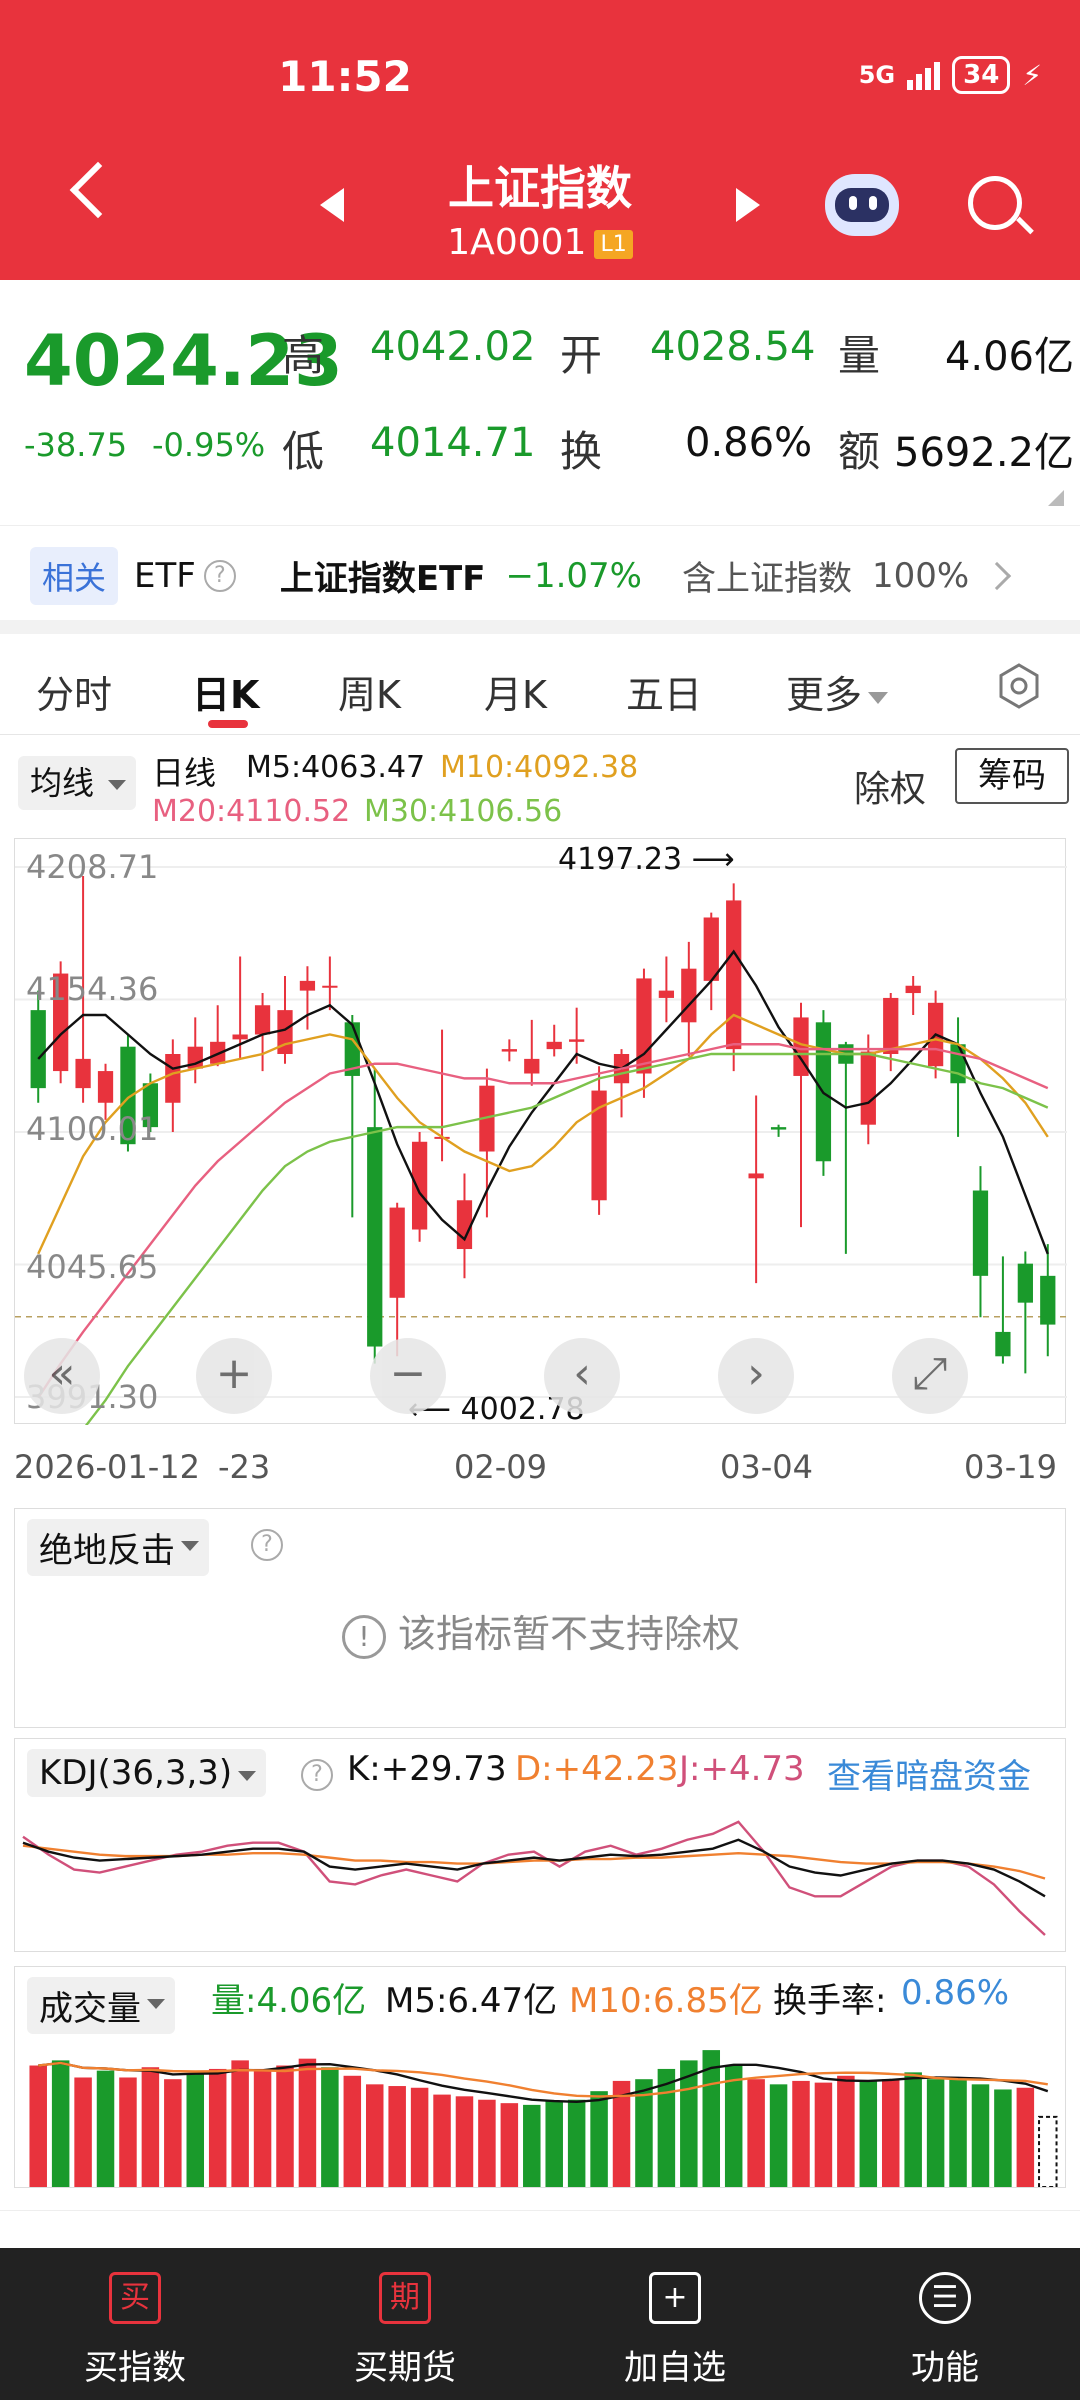 The width and height of the screenshot is (1080, 2400). Describe the element at coordinates (453, 443) in the screenshot. I see `low-value: 4014.71` at that location.